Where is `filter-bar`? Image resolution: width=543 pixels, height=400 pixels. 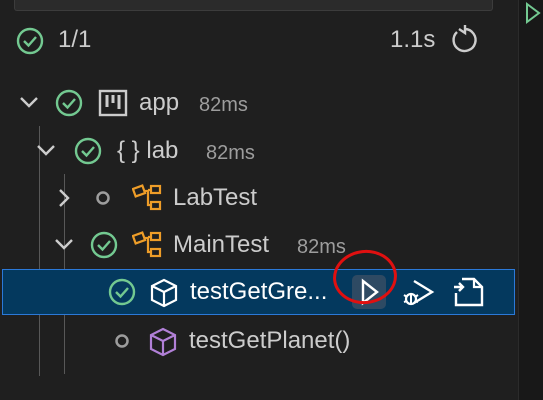
filter-bar is located at coordinates (253, 5).